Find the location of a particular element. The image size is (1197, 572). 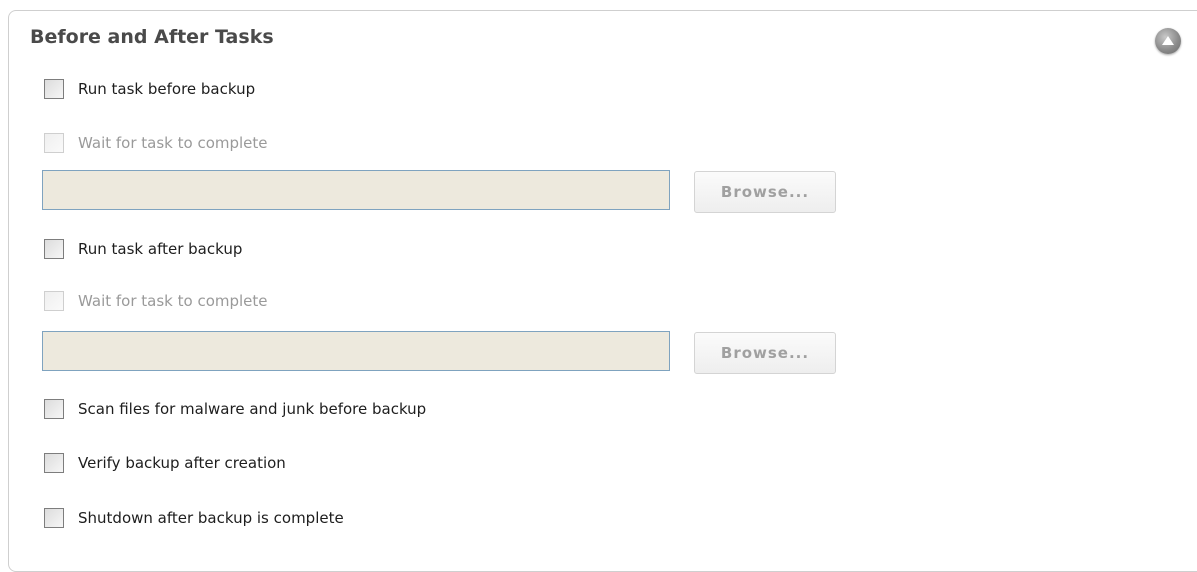

before-task-path-input is located at coordinates (356, 190).